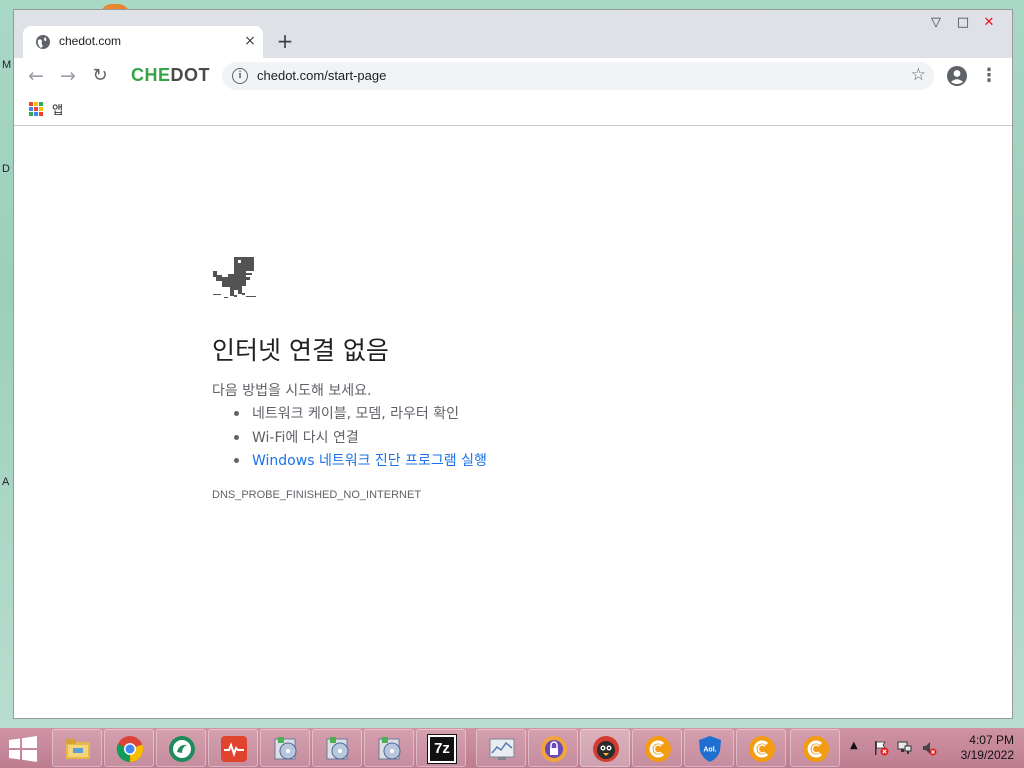  Describe the element at coordinates (100, 76) in the screenshot. I see `reload-button: ↻` at that location.